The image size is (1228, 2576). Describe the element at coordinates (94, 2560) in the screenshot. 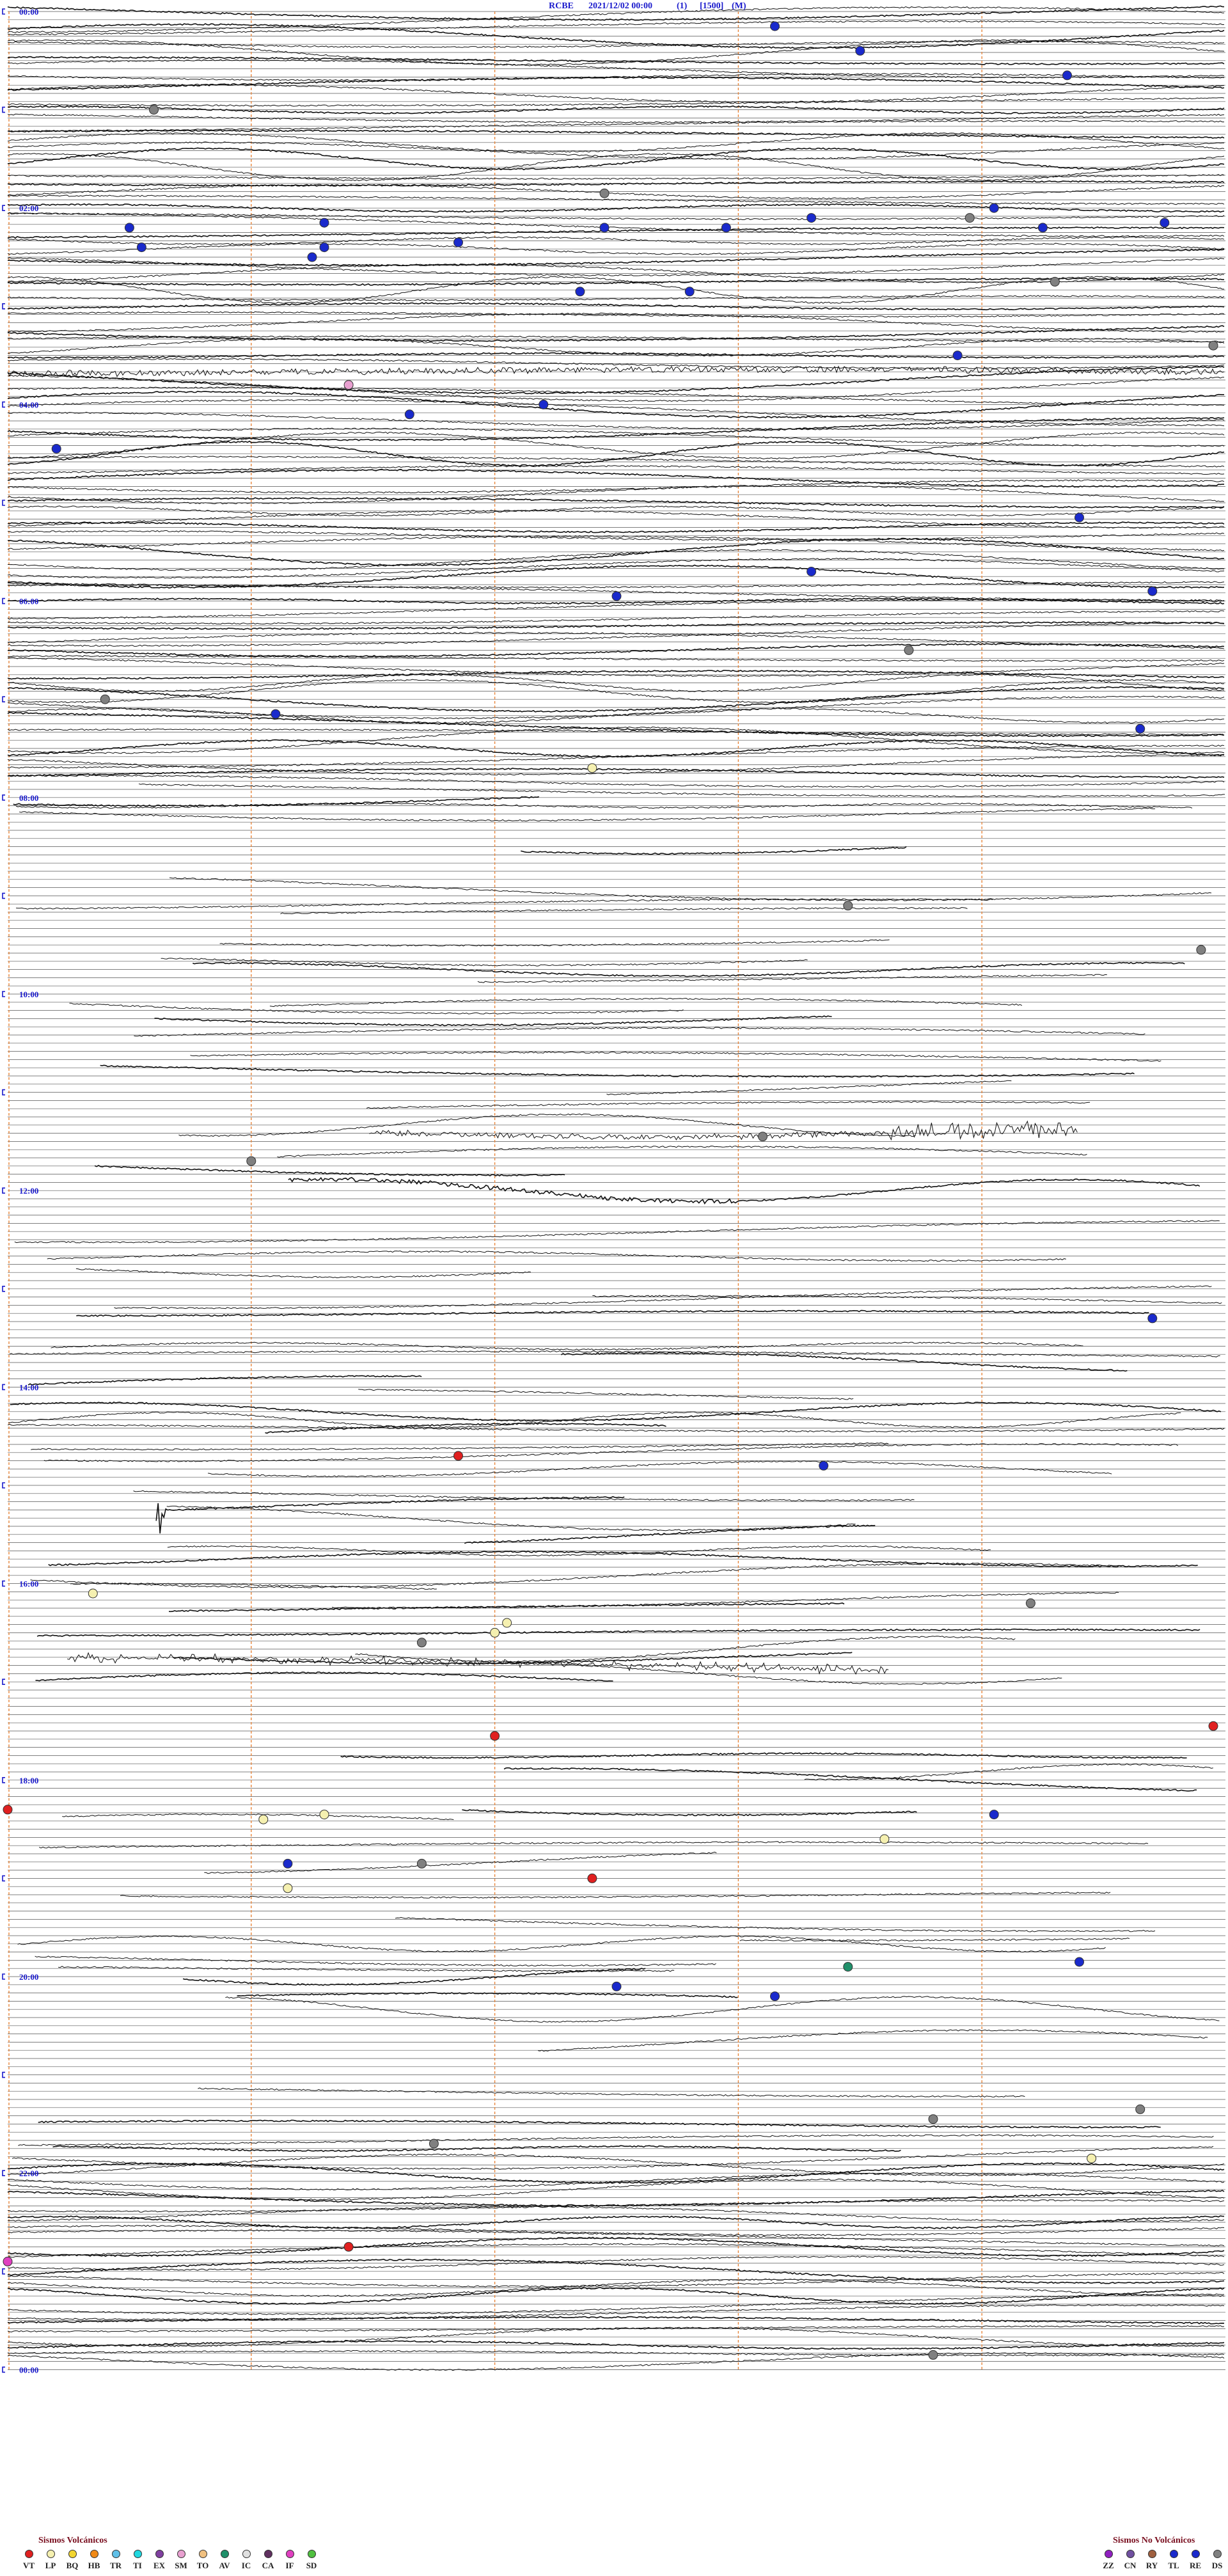

I see `legend-item-hb: HB` at that location.